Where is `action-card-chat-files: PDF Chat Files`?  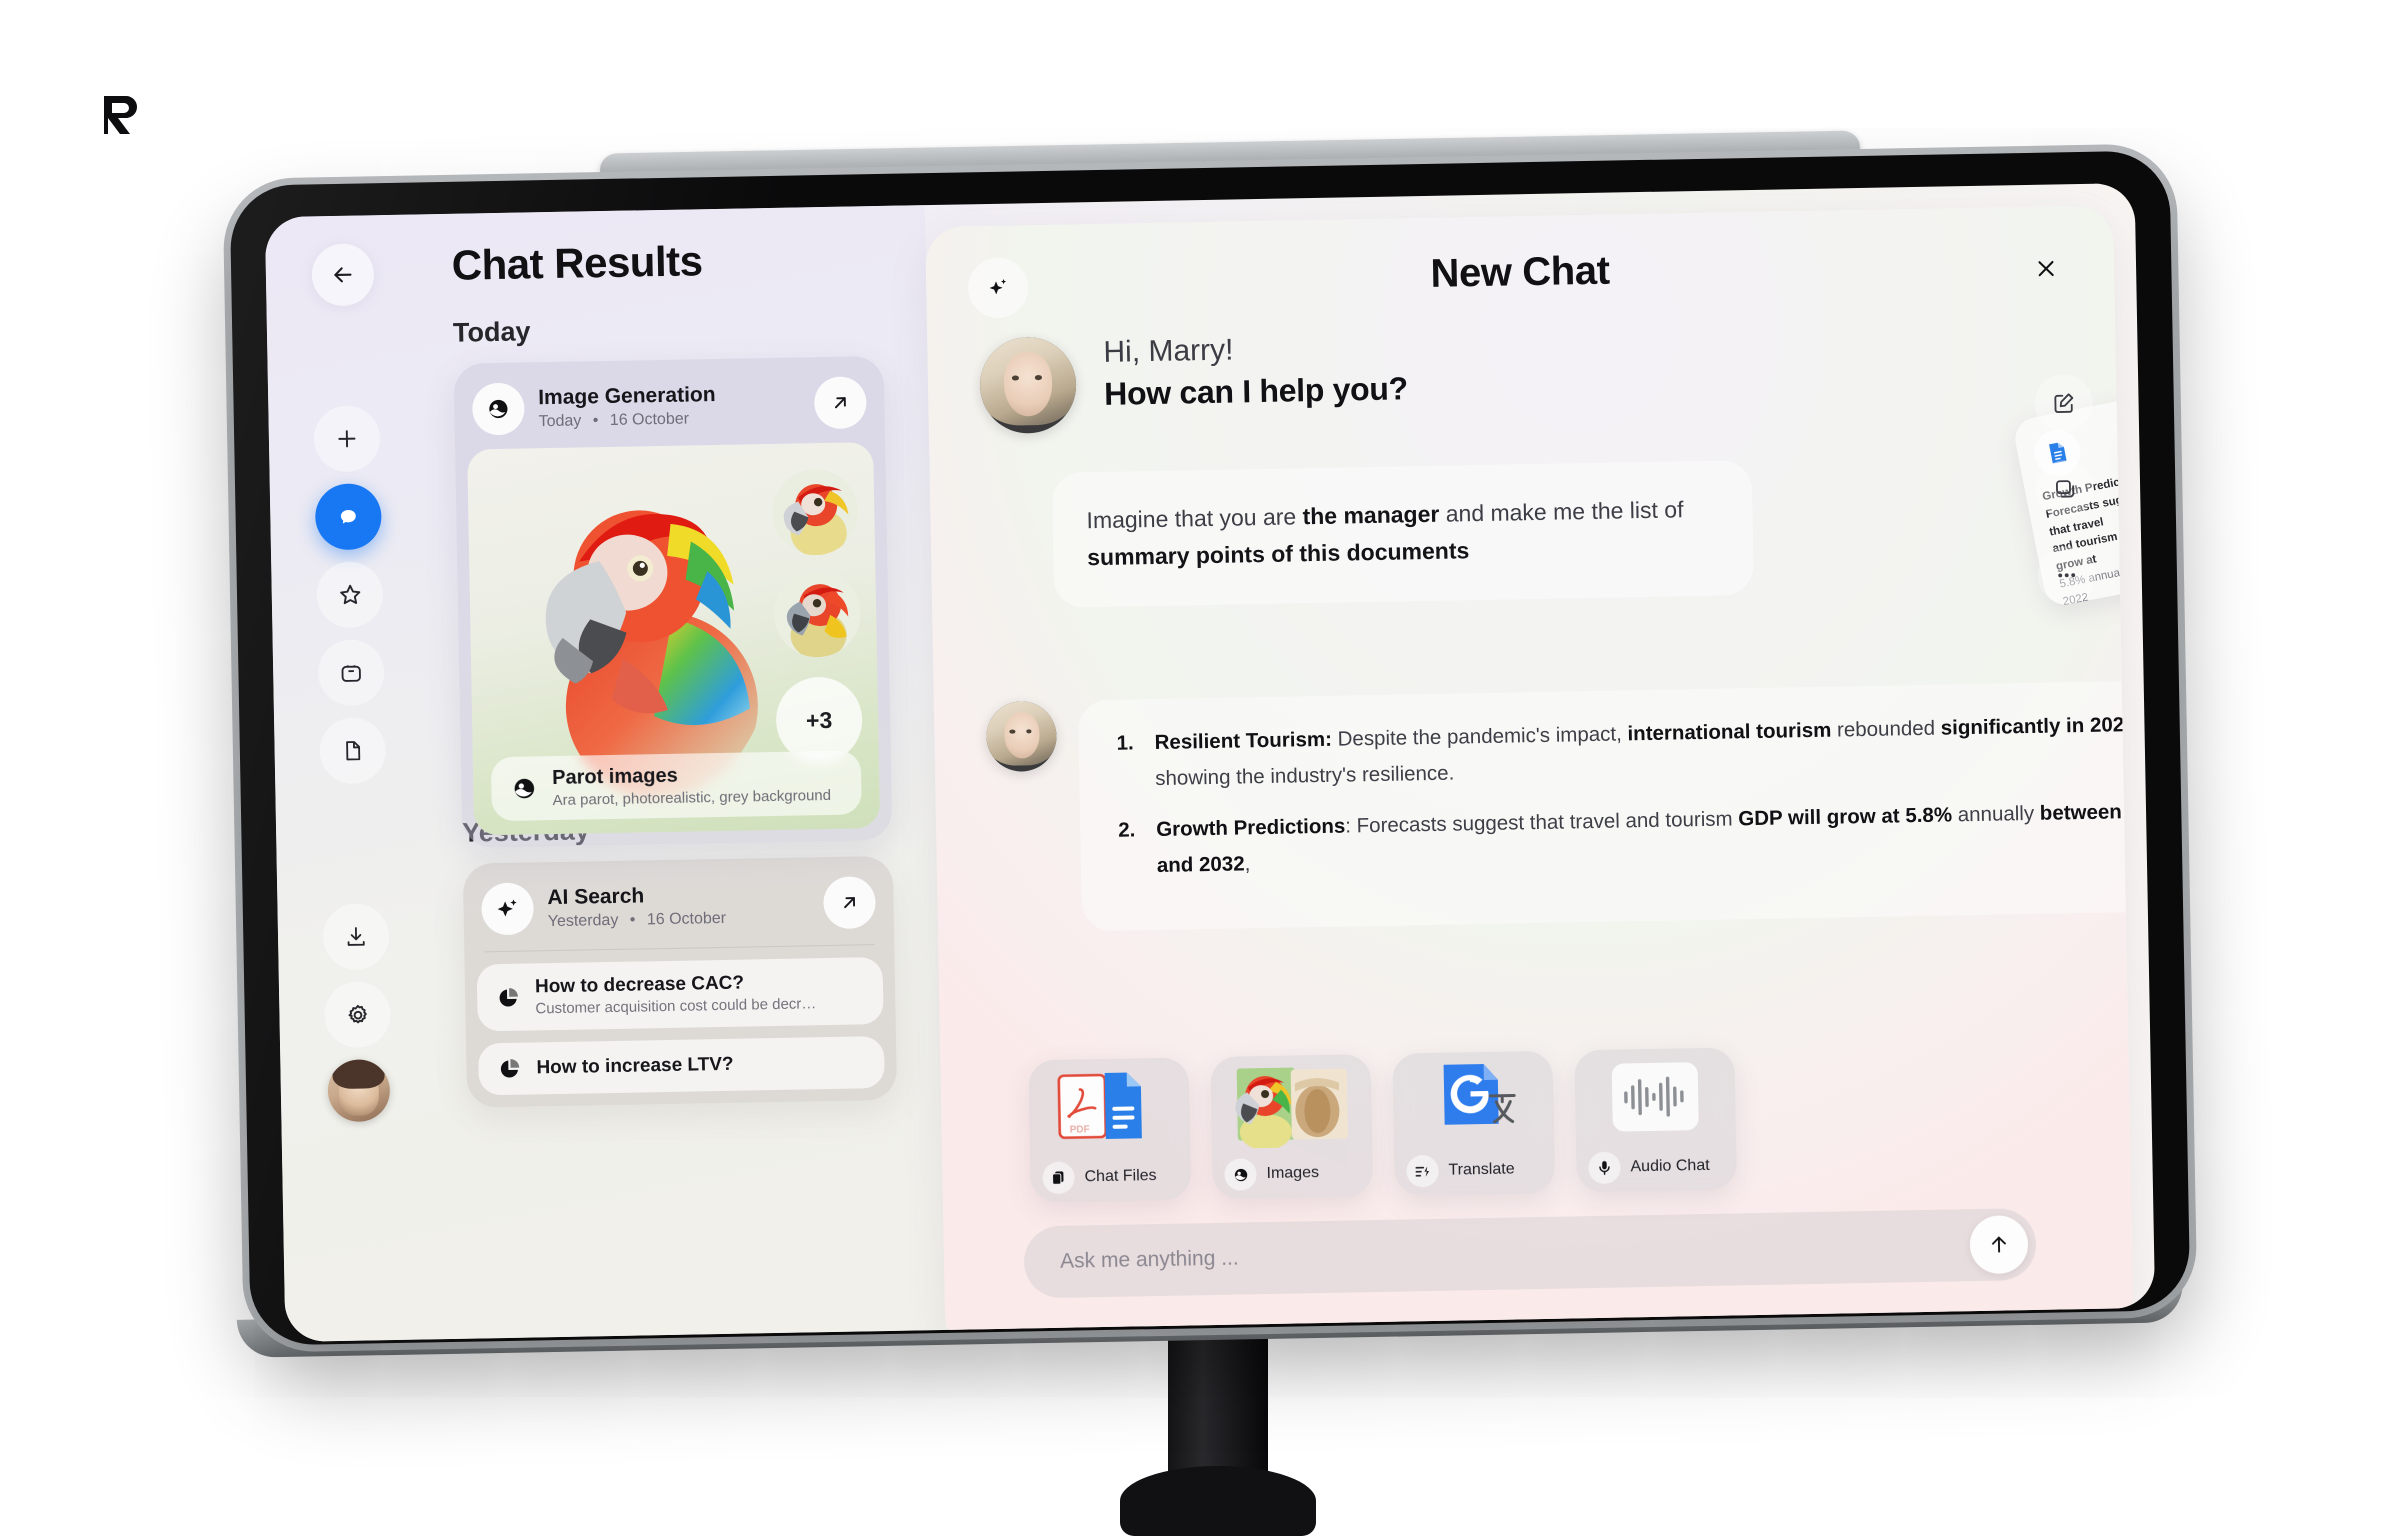
action-card-chat-files: PDF Chat Files is located at coordinates (1110, 1130).